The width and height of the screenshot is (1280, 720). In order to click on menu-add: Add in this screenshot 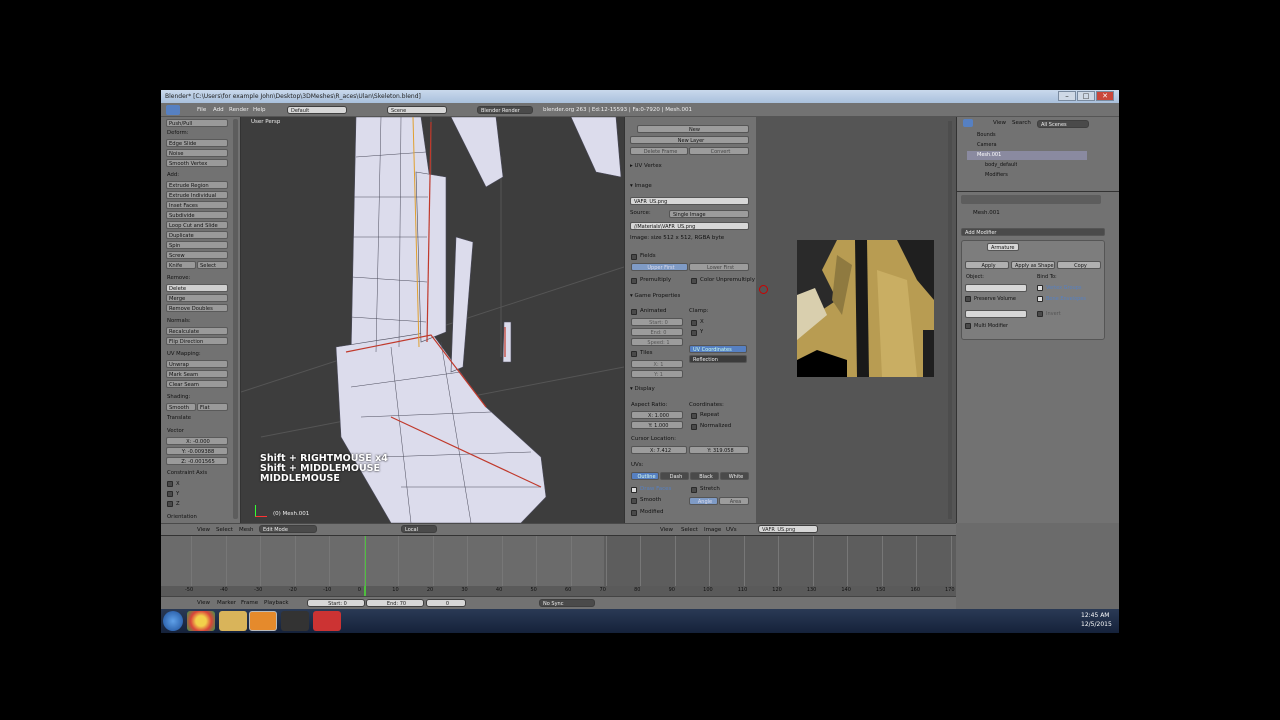, I will do `click(218, 110)`.